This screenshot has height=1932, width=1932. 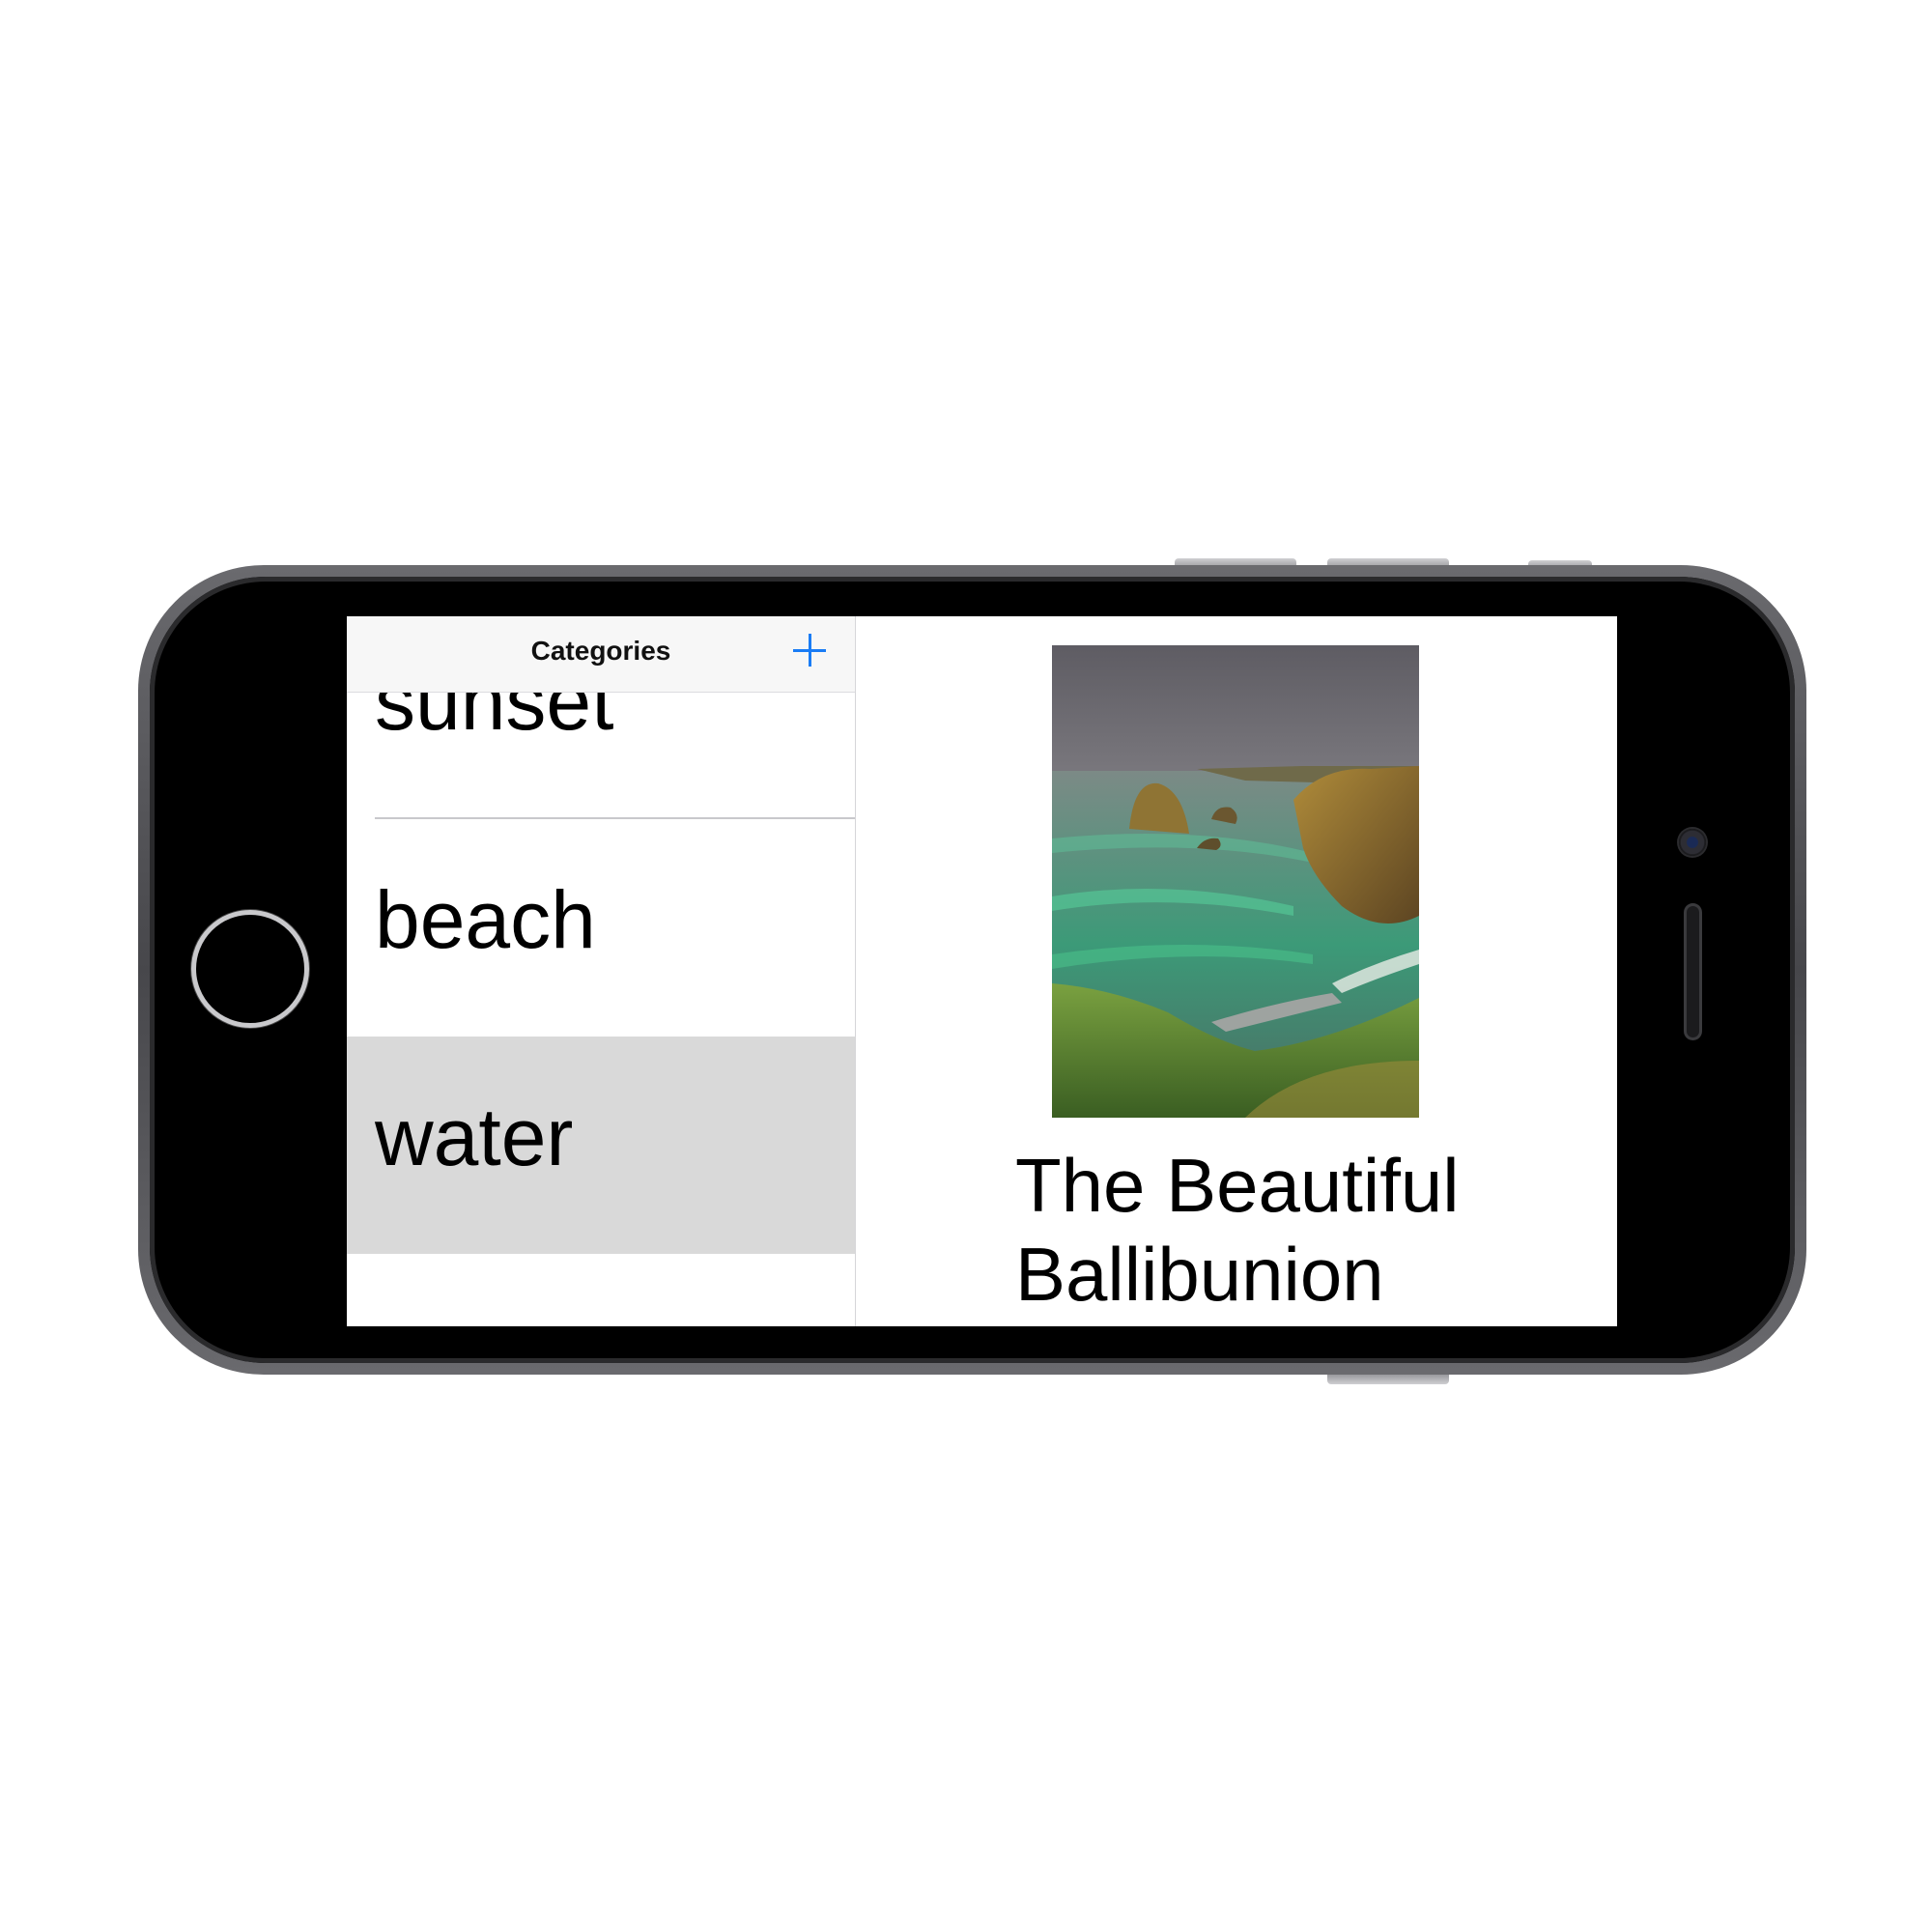 What do you see at coordinates (810, 651) in the screenshot?
I see `plus-icon` at bounding box center [810, 651].